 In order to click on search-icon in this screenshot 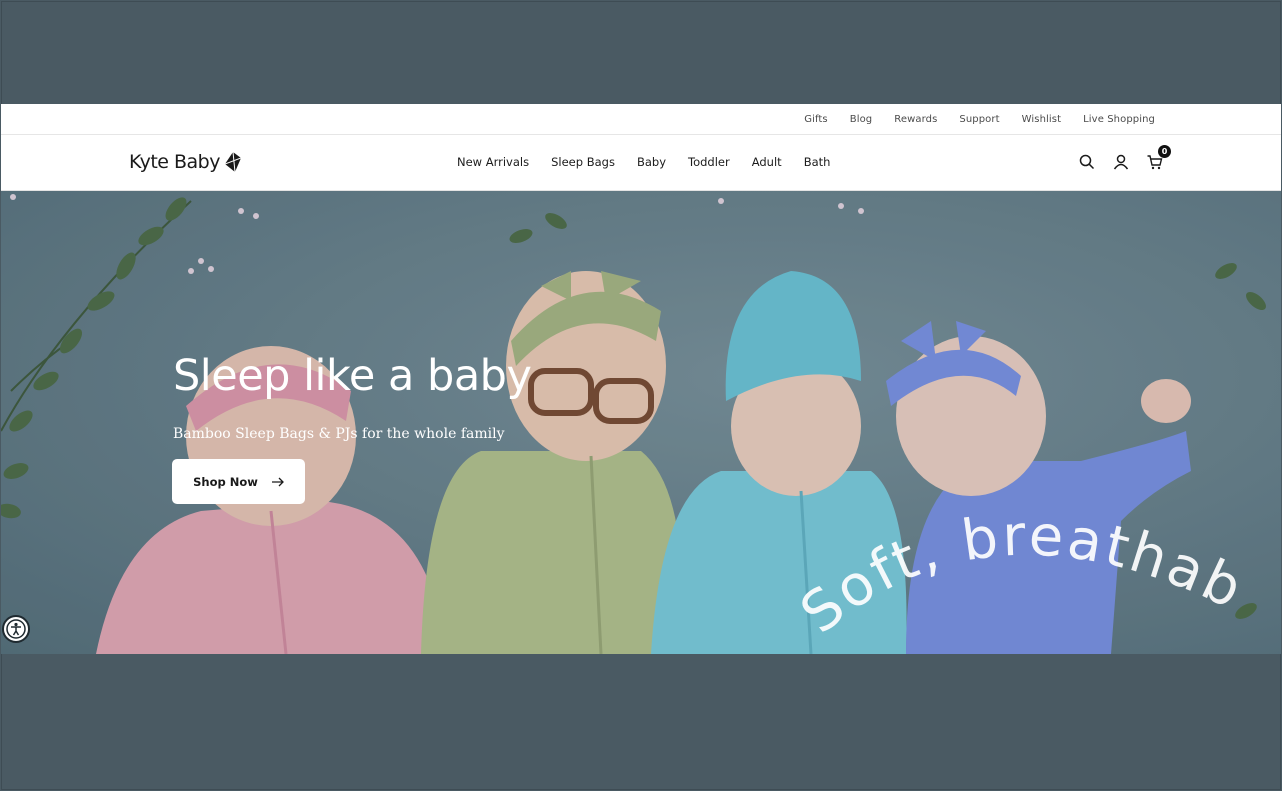, I will do `click(1087, 162)`.